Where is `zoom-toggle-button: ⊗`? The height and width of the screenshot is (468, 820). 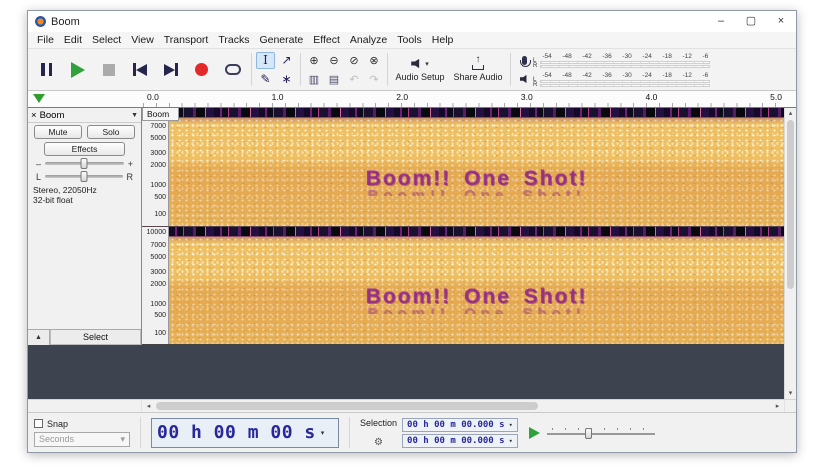 zoom-toggle-button: ⊗ is located at coordinates (373, 60).